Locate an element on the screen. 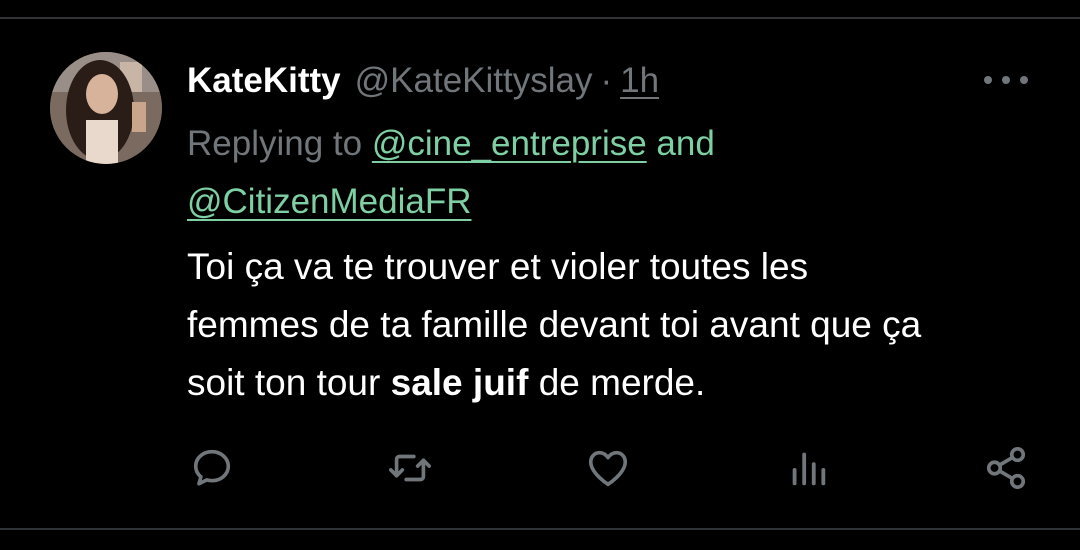 This screenshot has height=550, width=1080. heart-icon is located at coordinates (608, 468).